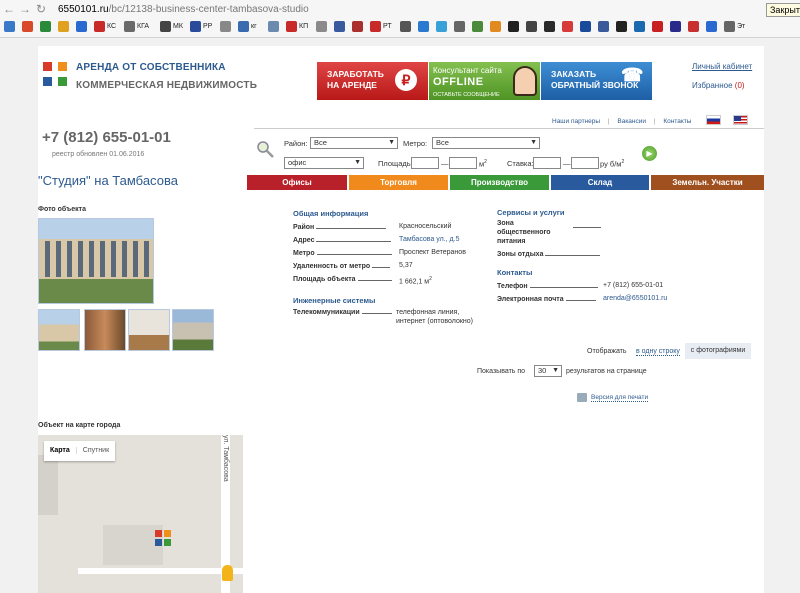  I want to click on bookmark-item: Эт, so click(734, 27).